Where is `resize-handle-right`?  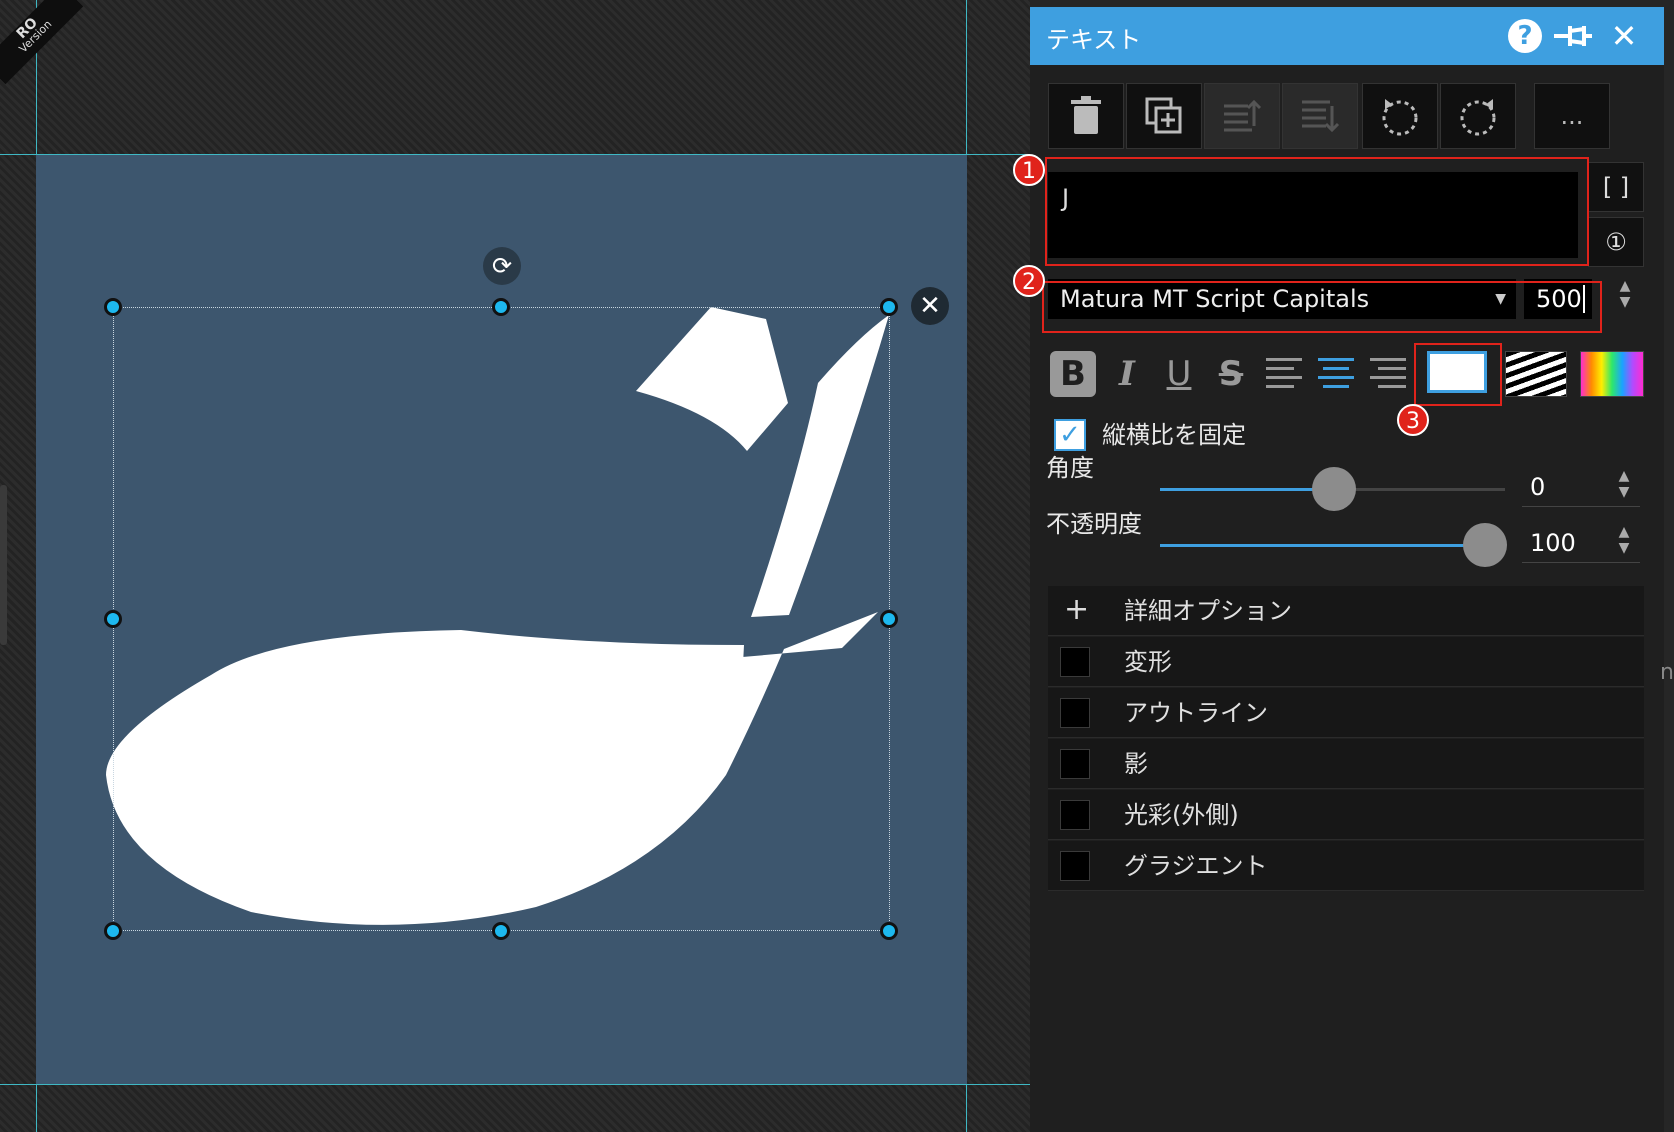 resize-handle-right is located at coordinates (889, 619).